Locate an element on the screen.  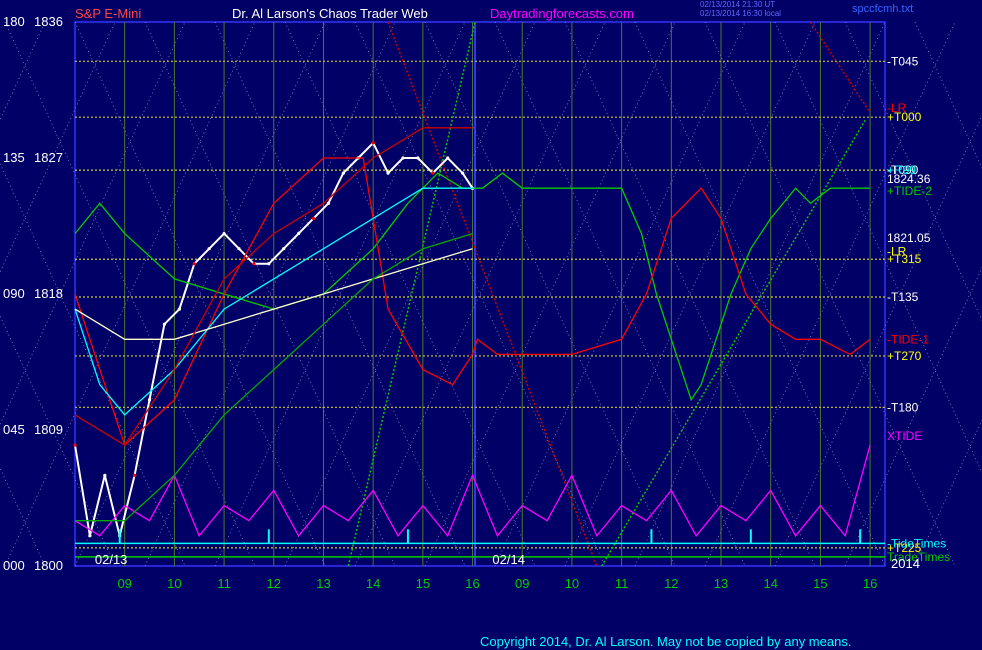
y-angle-label-0: 180 is located at coordinates (14, 21).